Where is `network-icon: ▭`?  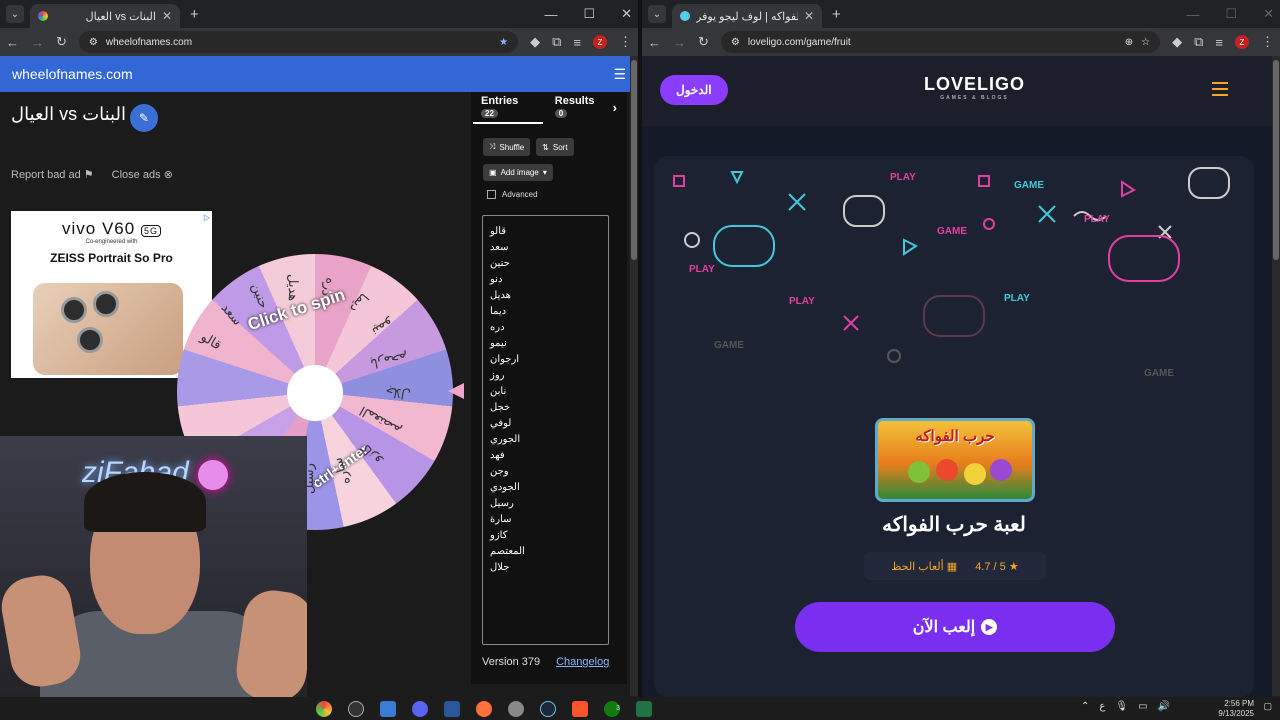 network-icon: ▭ is located at coordinates (1142, 706).